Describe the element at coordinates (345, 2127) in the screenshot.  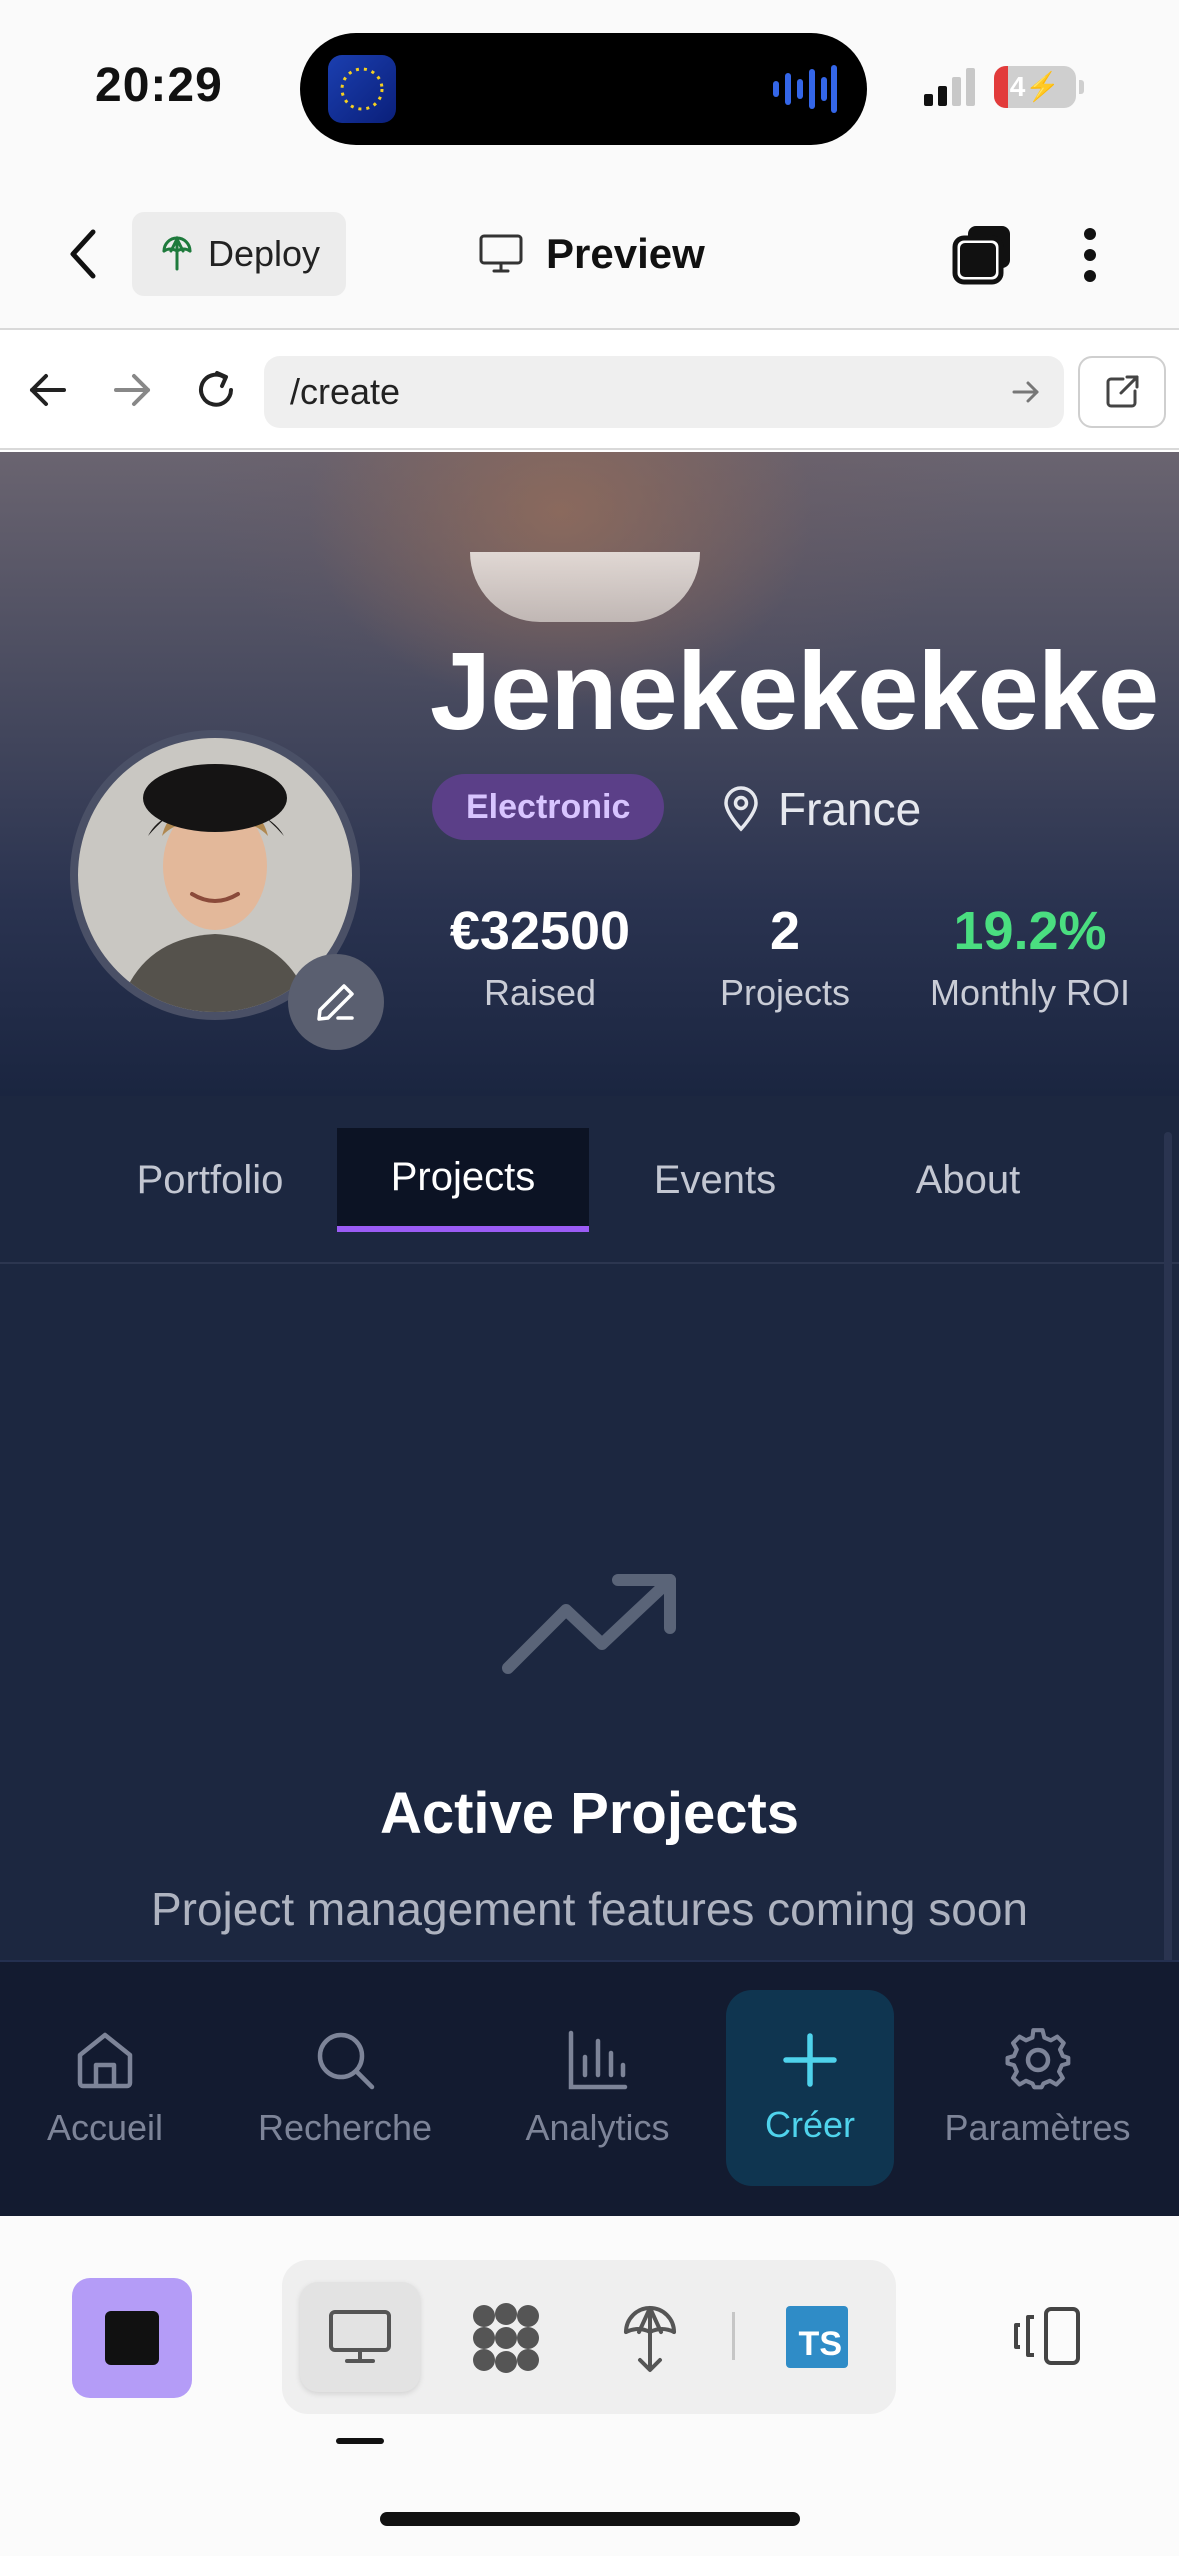
I see `nav-recherche-label: Recherche` at that location.